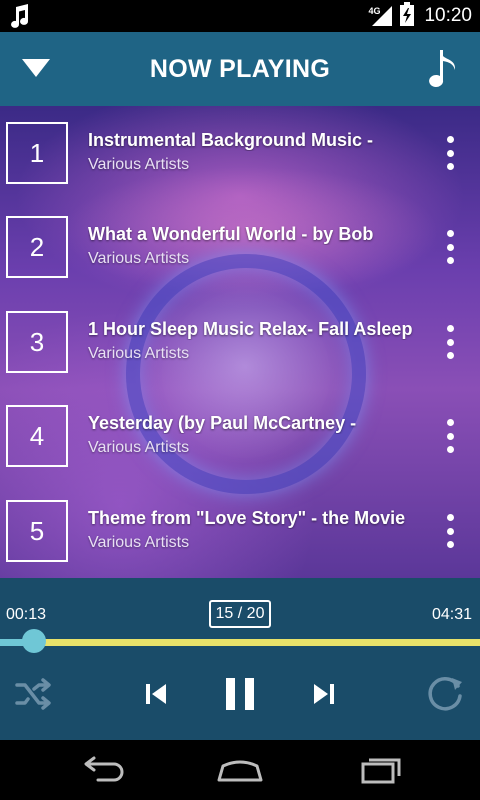  Describe the element at coordinates (34, 641) in the screenshot. I see `progress-thumb` at that location.